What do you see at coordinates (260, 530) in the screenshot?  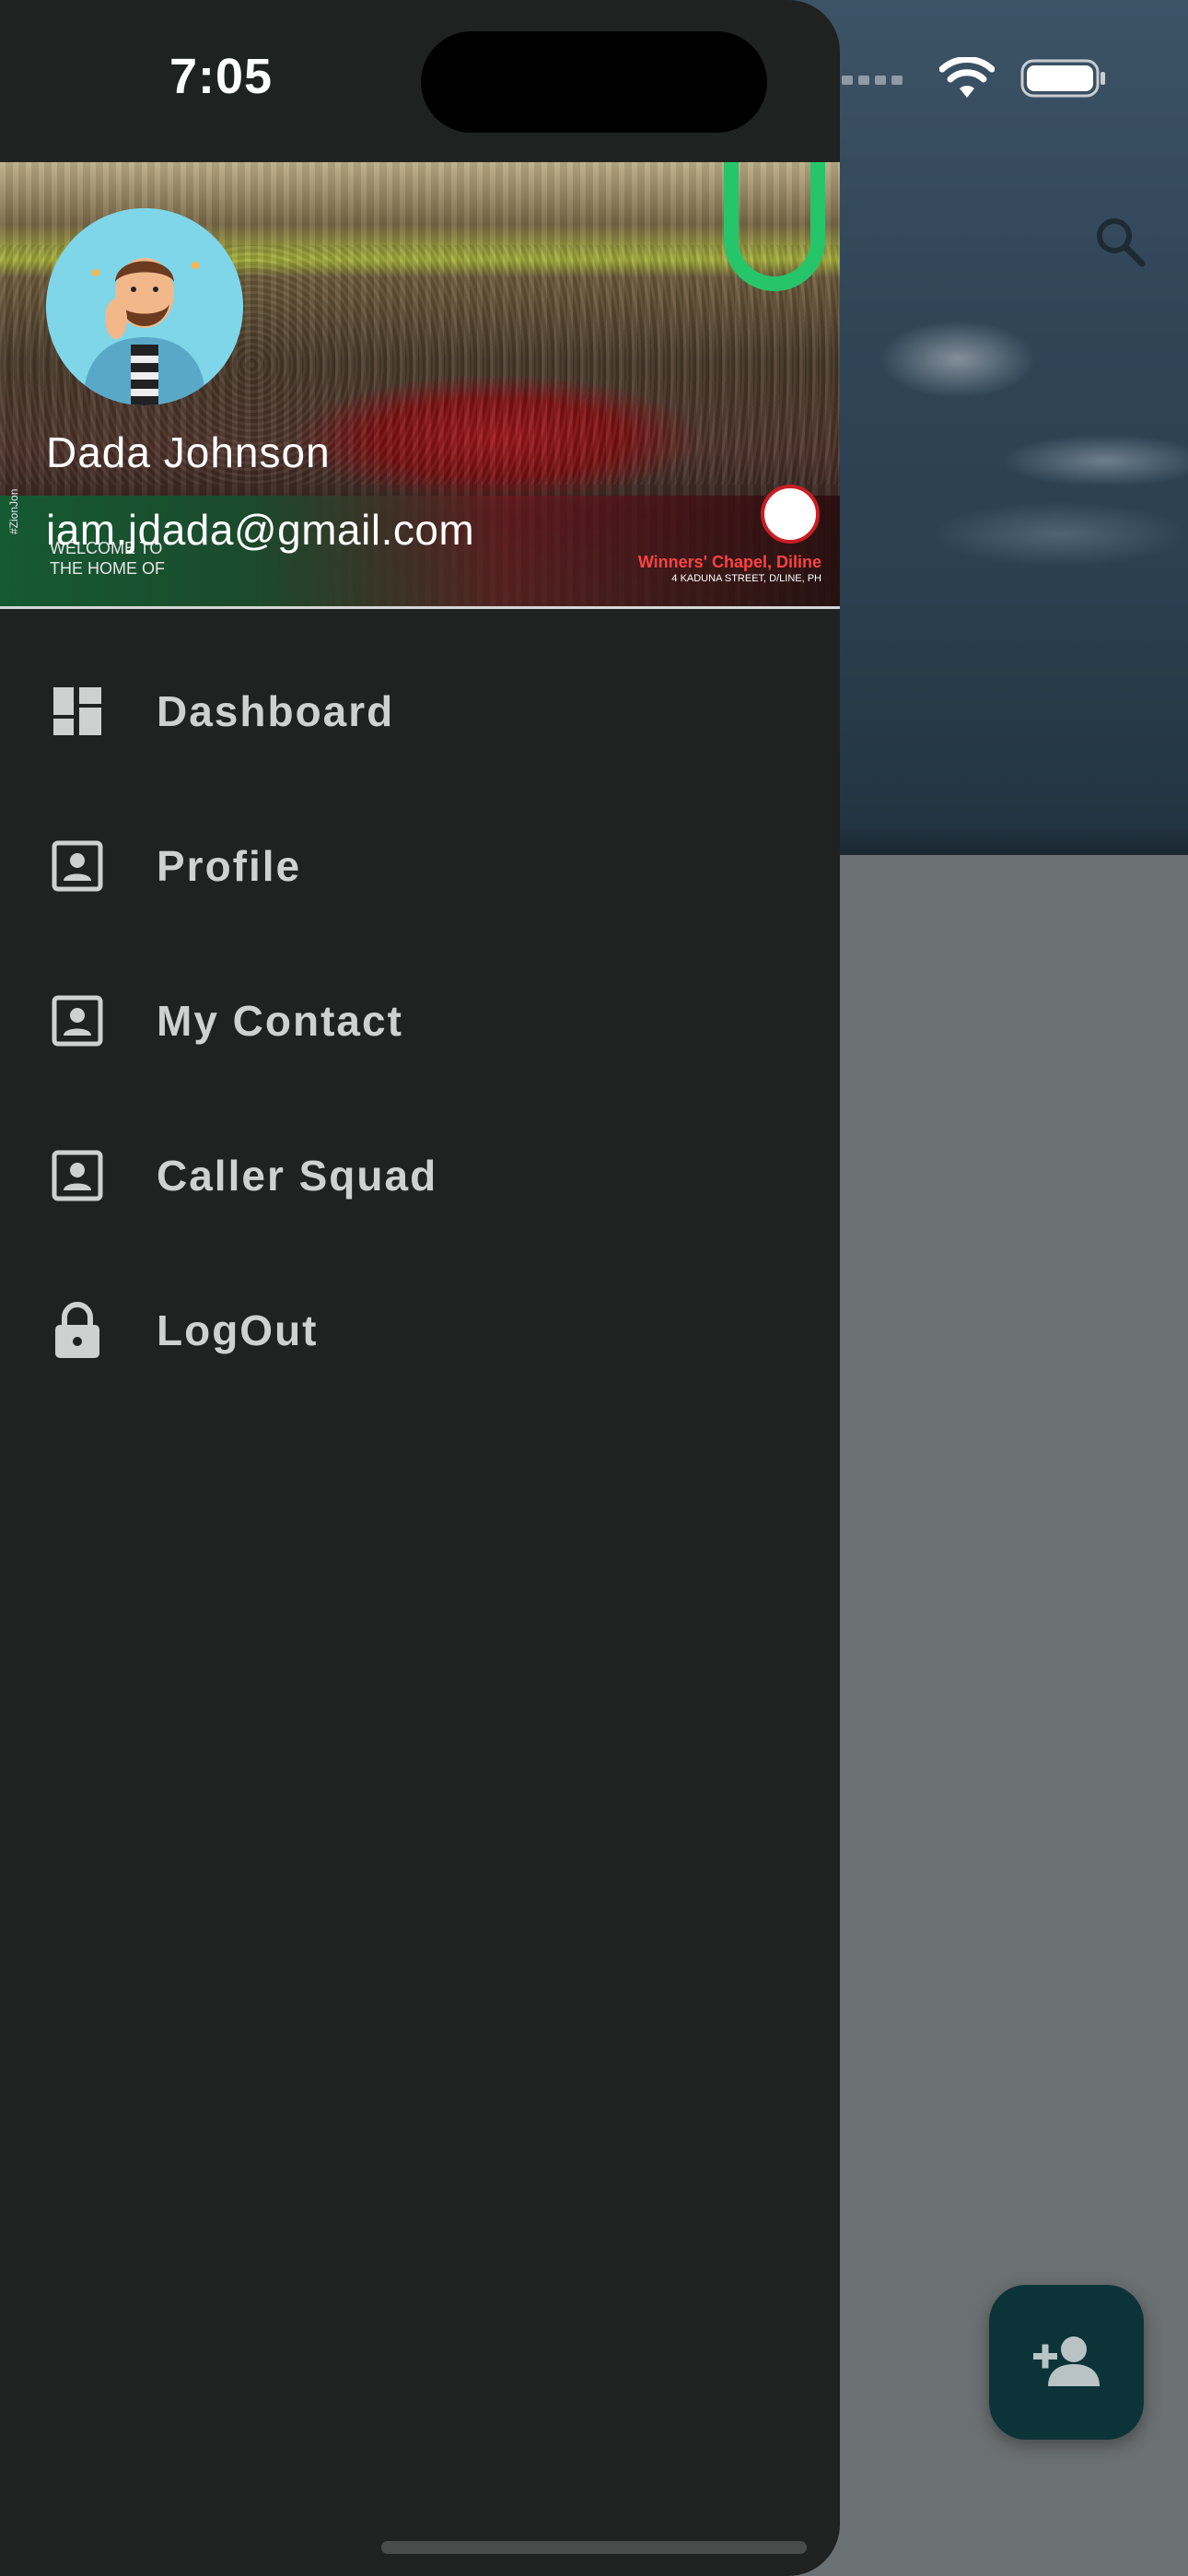 I see `user-email: iam.jdada@gmail.com` at bounding box center [260, 530].